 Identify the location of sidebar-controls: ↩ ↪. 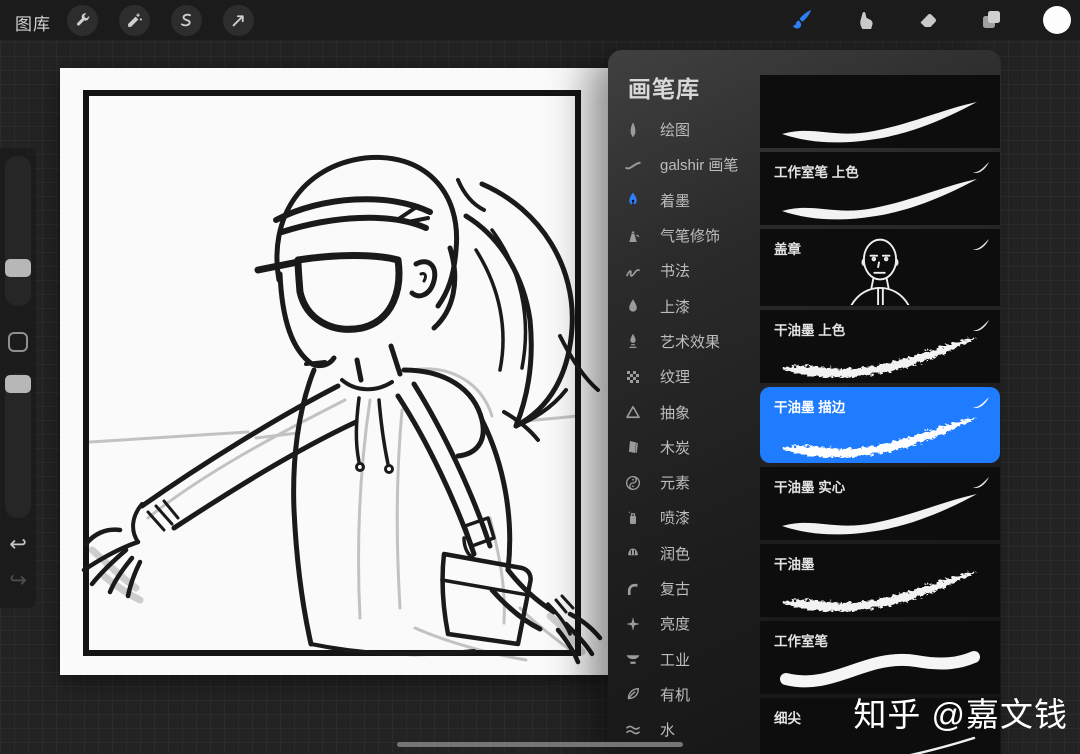
(18, 378).